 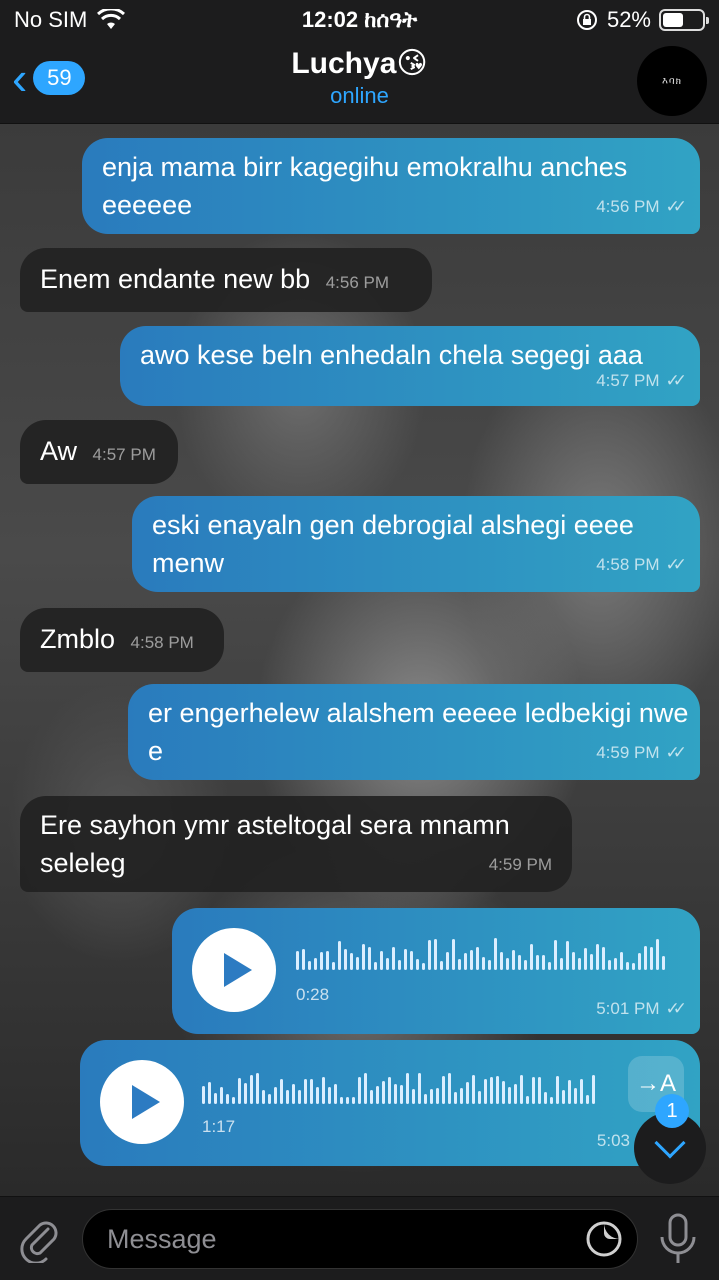 I want to click on paperclip-icon, so click(x=40, y=1239).